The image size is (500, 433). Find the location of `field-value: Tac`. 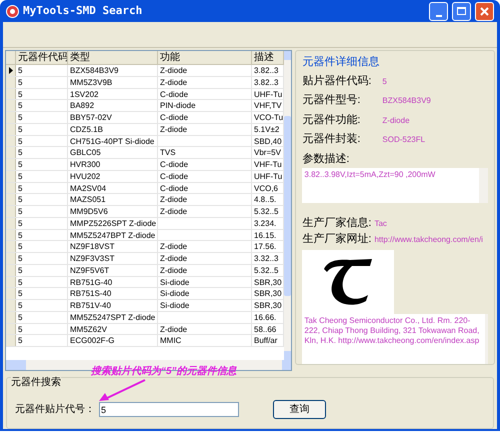

field-value: Tac is located at coordinates (380, 224).